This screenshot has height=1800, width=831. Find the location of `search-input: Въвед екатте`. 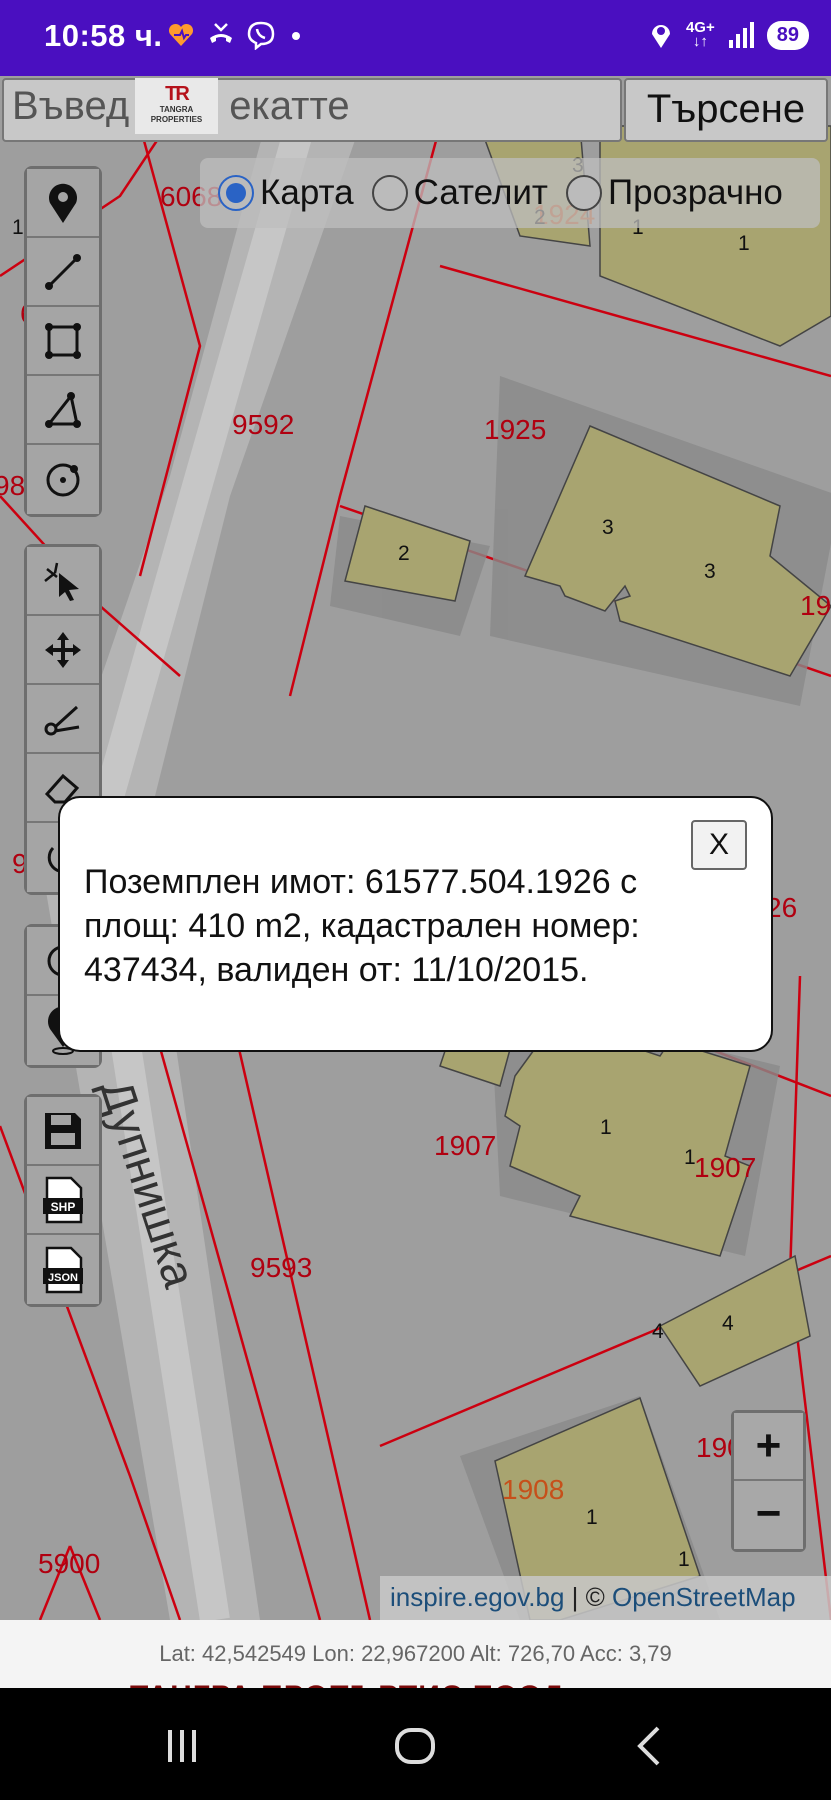

search-input: Въвед екатте is located at coordinates (312, 110).